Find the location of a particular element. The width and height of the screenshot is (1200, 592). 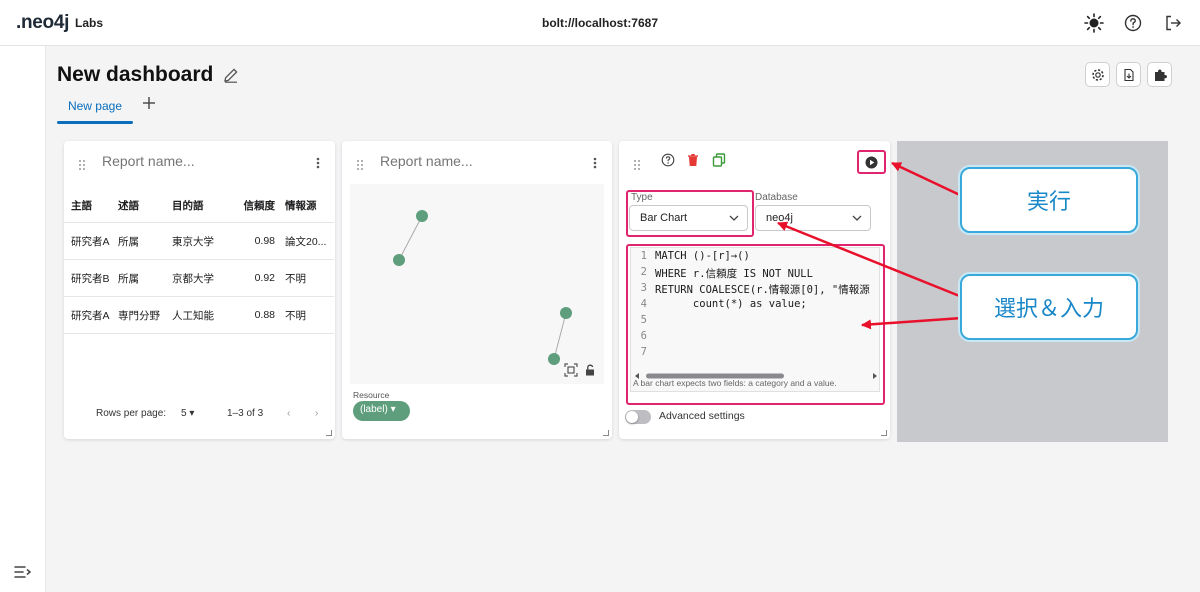

column-header: 情報源 is located at coordinates (307, 205).